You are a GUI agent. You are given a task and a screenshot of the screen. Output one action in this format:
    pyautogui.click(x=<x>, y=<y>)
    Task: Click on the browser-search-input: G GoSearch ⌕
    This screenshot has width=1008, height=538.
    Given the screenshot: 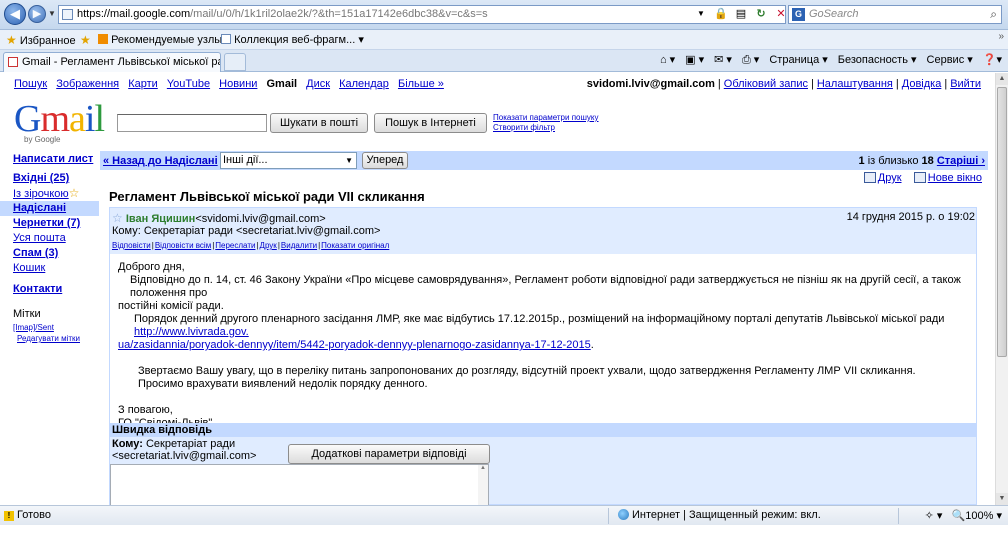 What is the action you would take?
    pyautogui.click(x=895, y=14)
    